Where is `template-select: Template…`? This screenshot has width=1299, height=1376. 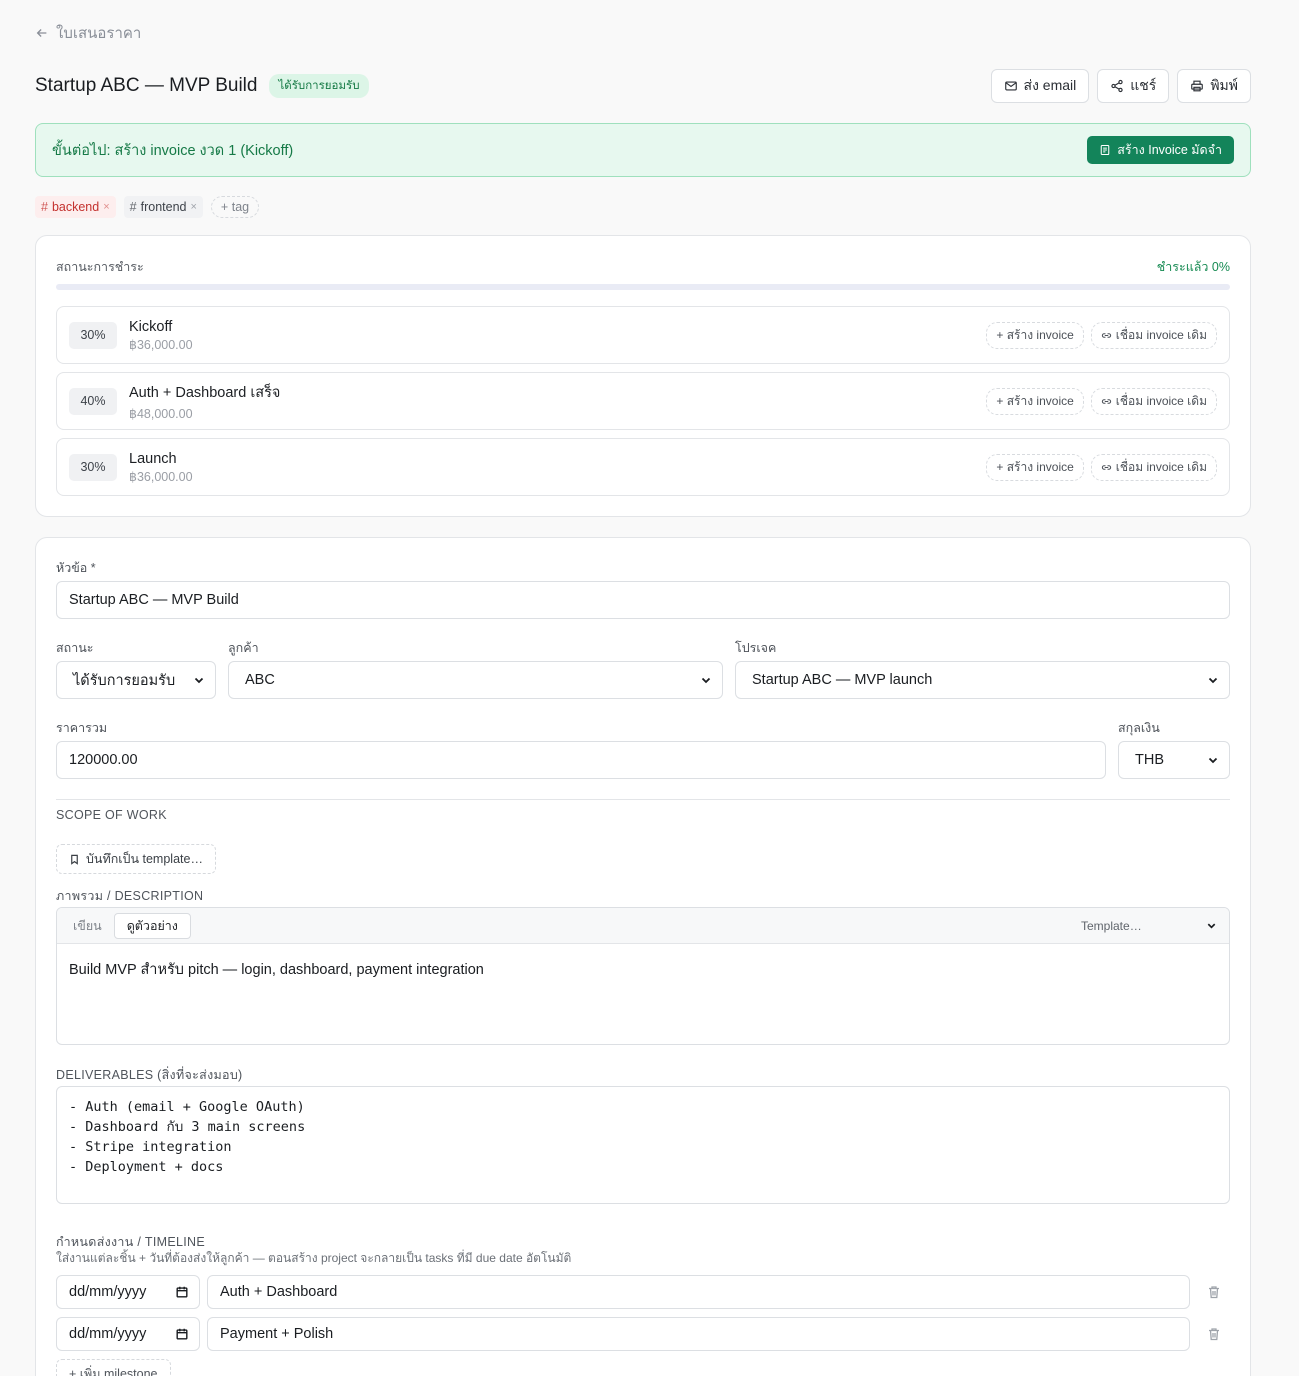 template-select: Template… is located at coordinates (1153, 926).